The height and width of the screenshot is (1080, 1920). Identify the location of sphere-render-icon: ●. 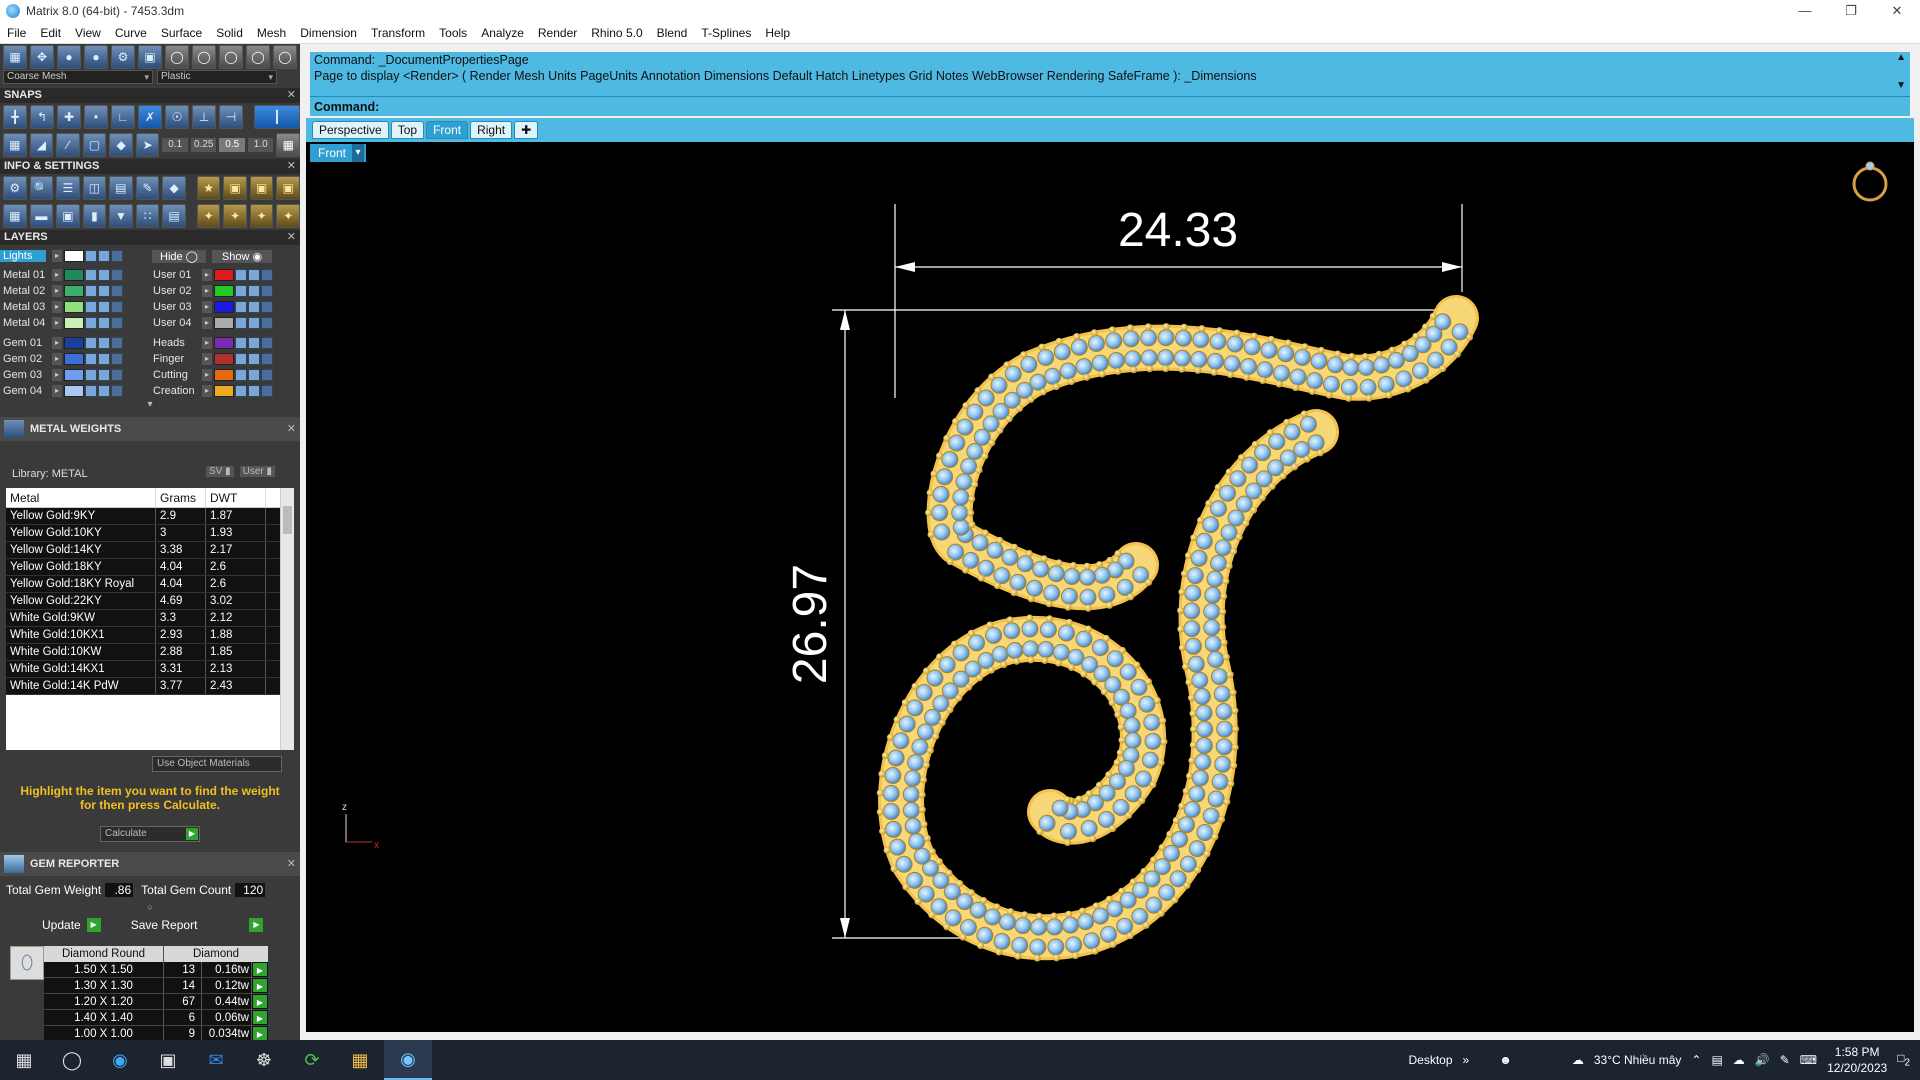
(96, 57).